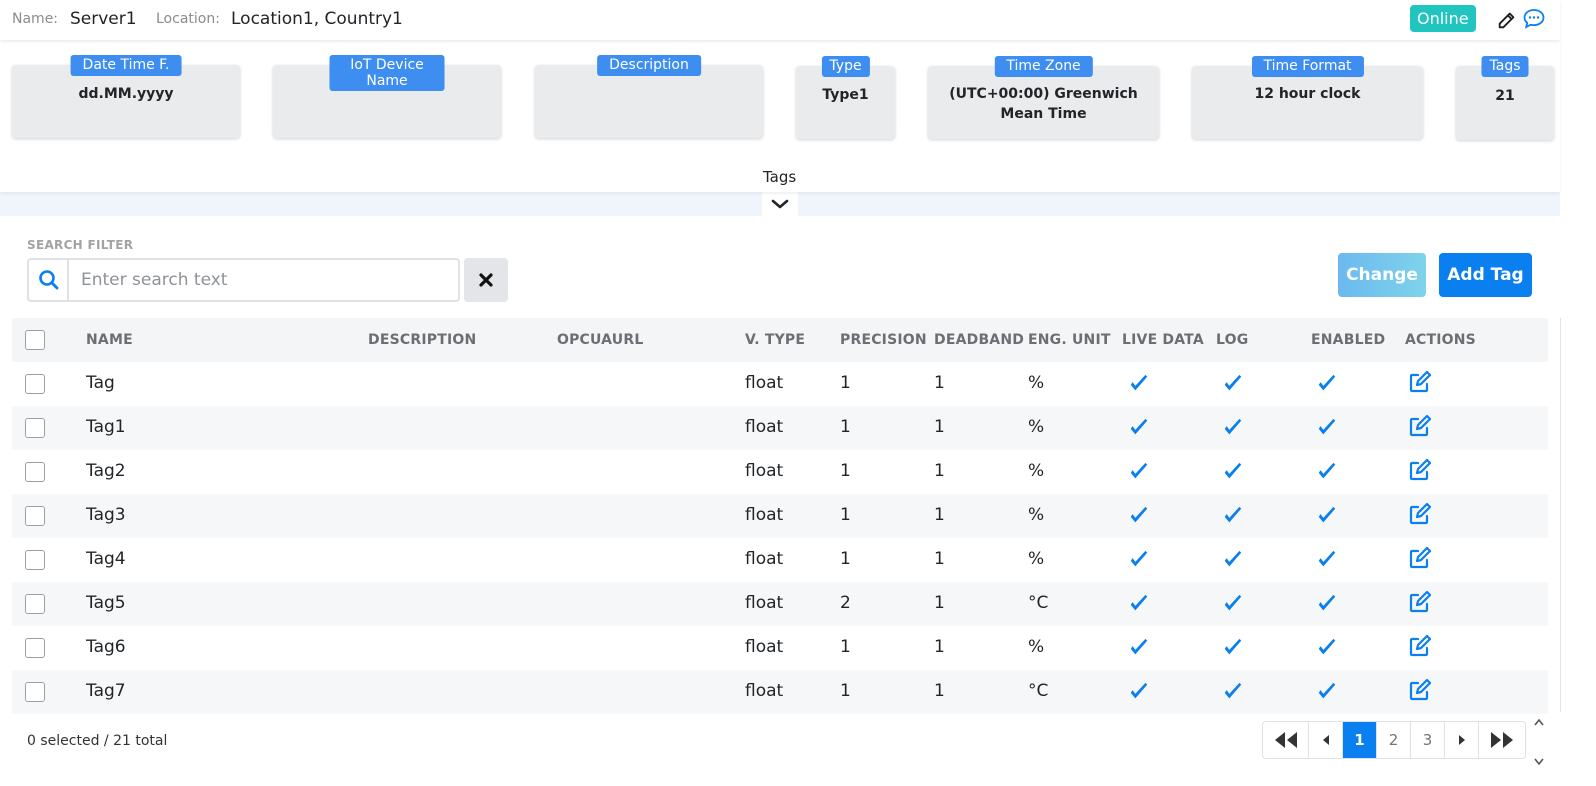  I want to click on search-filter-label: SEARCH FILTER, so click(80, 245).